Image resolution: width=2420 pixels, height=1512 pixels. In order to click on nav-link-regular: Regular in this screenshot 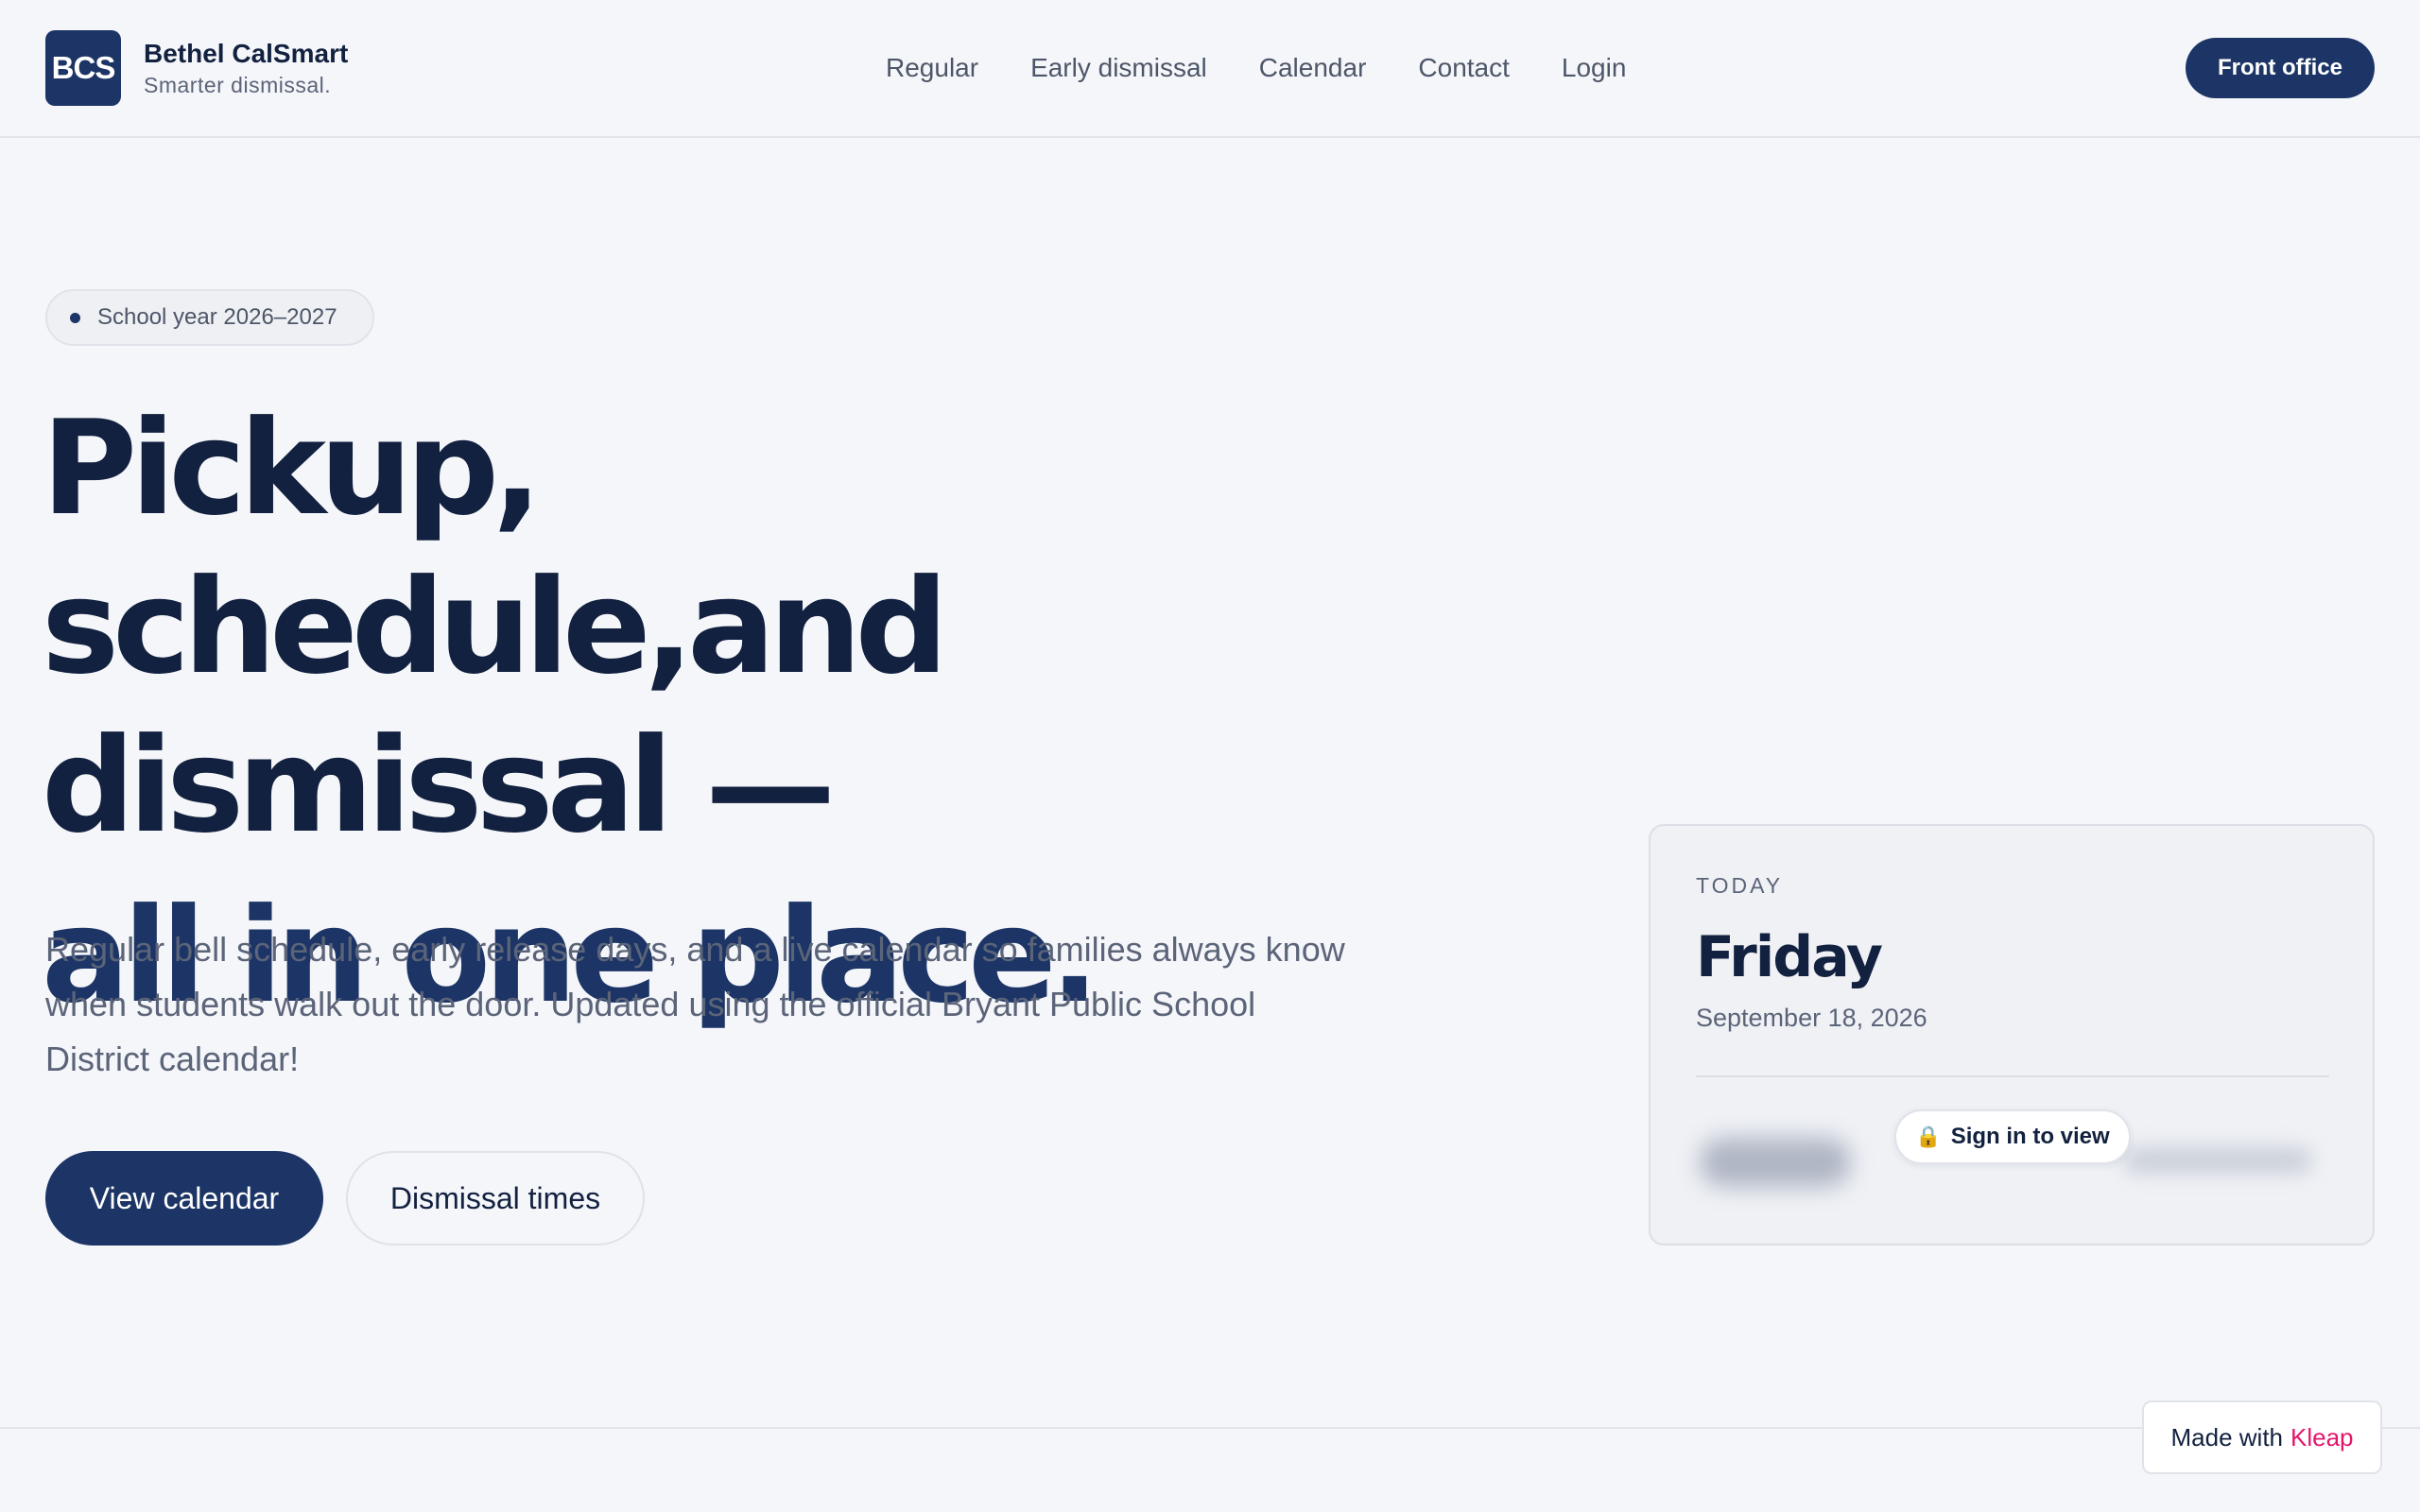, I will do `click(932, 68)`.